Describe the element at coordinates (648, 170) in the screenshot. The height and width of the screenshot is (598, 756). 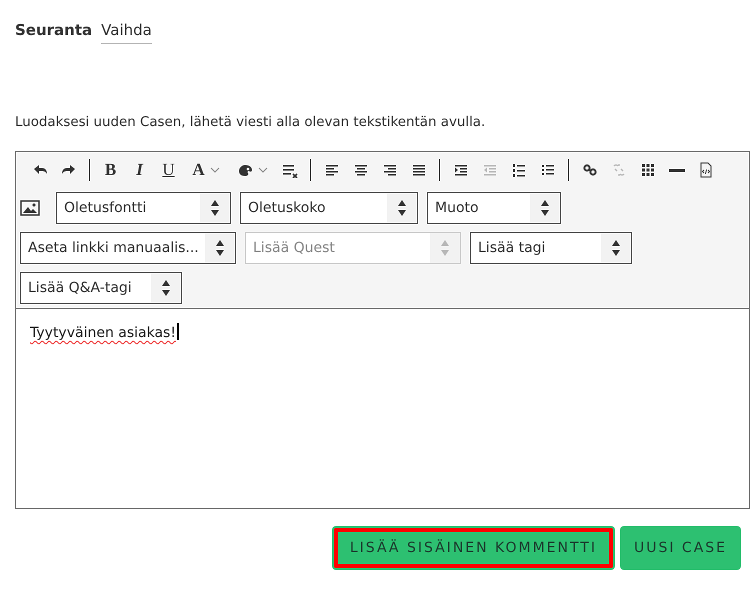
I see `grid-icon` at that location.